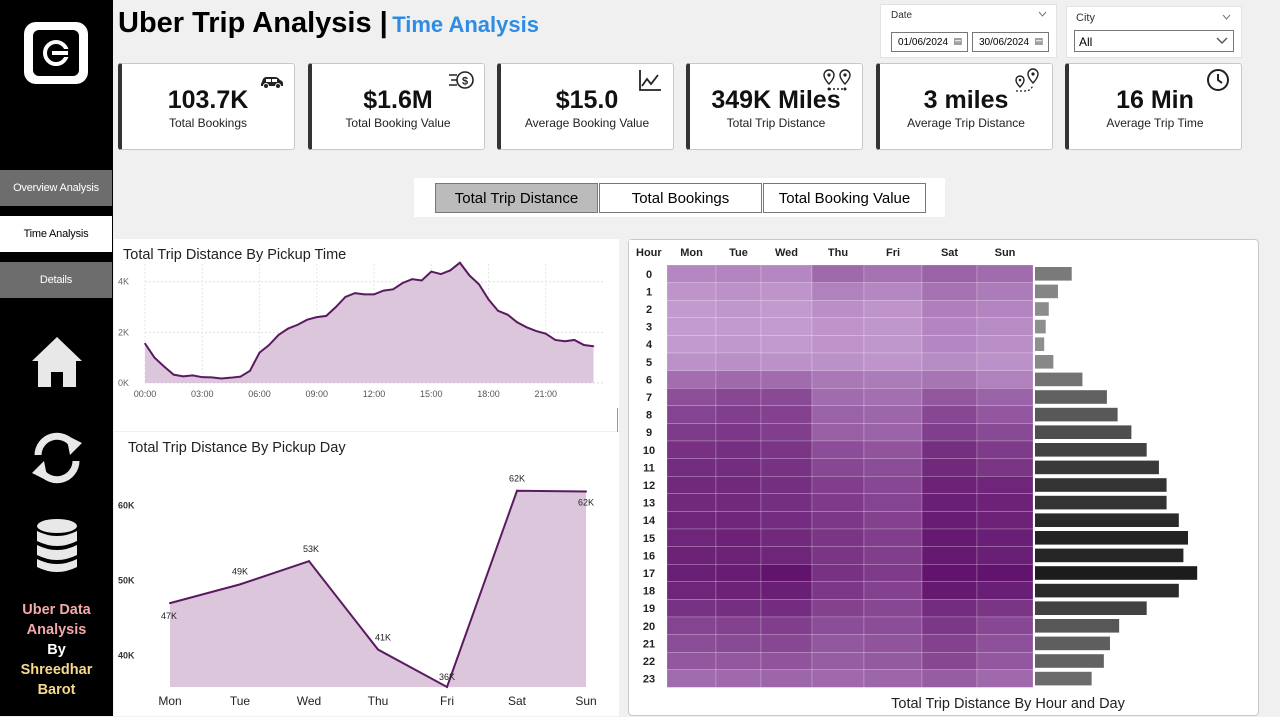  What do you see at coordinates (649, 328) in the screenshot?
I see `row-header: 3` at bounding box center [649, 328].